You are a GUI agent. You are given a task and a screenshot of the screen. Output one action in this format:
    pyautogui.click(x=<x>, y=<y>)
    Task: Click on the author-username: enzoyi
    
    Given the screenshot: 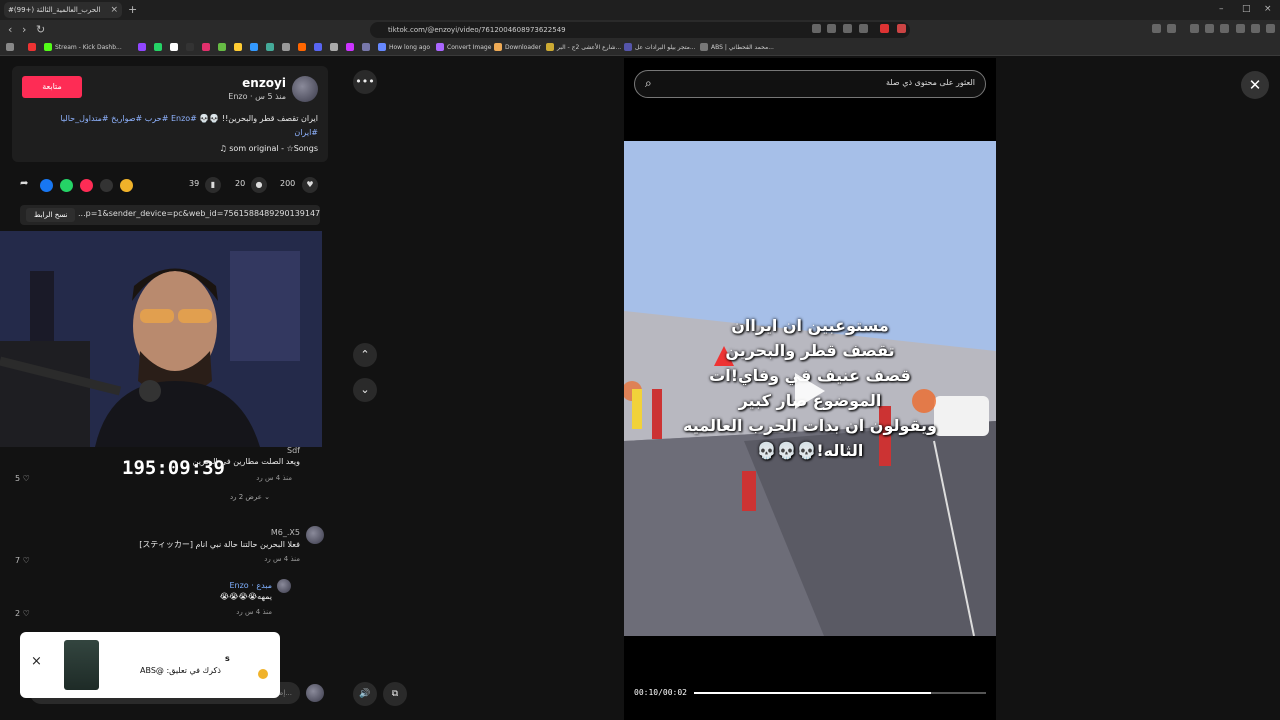 What is the action you would take?
    pyautogui.click(x=264, y=83)
    